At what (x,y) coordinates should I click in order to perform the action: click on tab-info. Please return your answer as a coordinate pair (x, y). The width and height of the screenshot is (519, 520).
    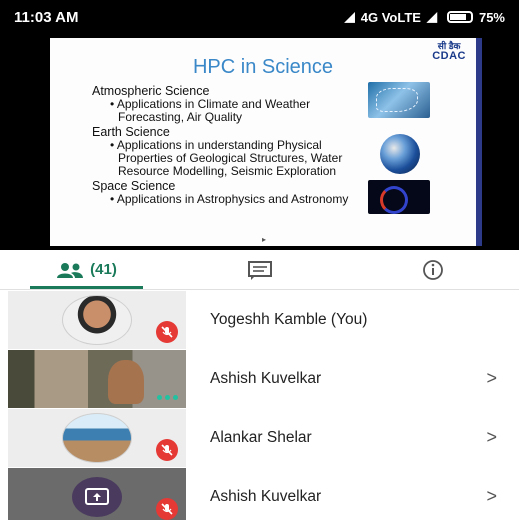
    Looking at the image, I should click on (432, 269).